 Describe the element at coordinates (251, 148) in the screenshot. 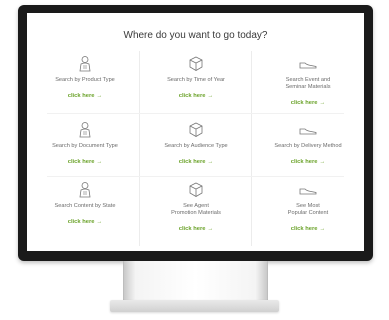

I see `divider` at that location.